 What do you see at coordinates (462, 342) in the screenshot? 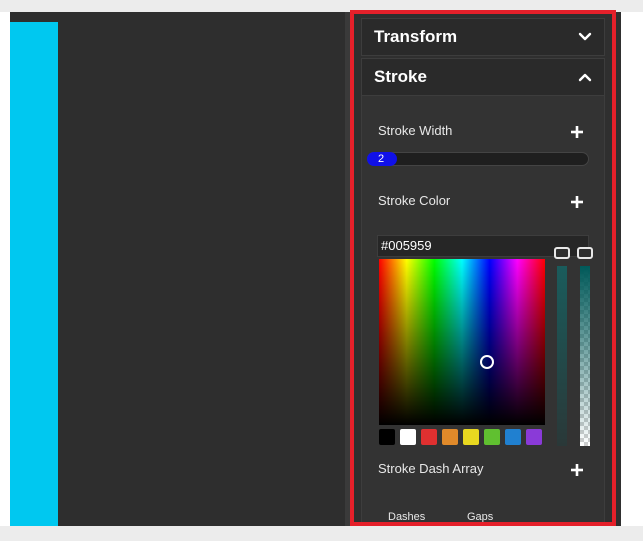
I see `saturation-value-picker` at bounding box center [462, 342].